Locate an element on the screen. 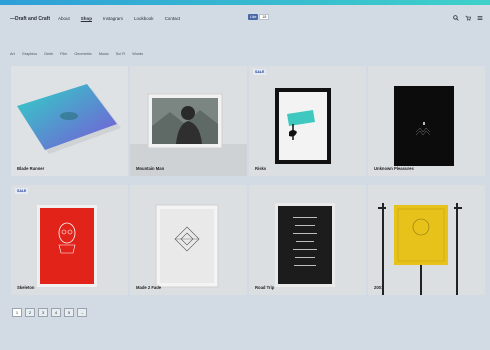 This screenshot has height=350, width=490. product-card-road-trip: Road Trip is located at coordinates (307, 240).